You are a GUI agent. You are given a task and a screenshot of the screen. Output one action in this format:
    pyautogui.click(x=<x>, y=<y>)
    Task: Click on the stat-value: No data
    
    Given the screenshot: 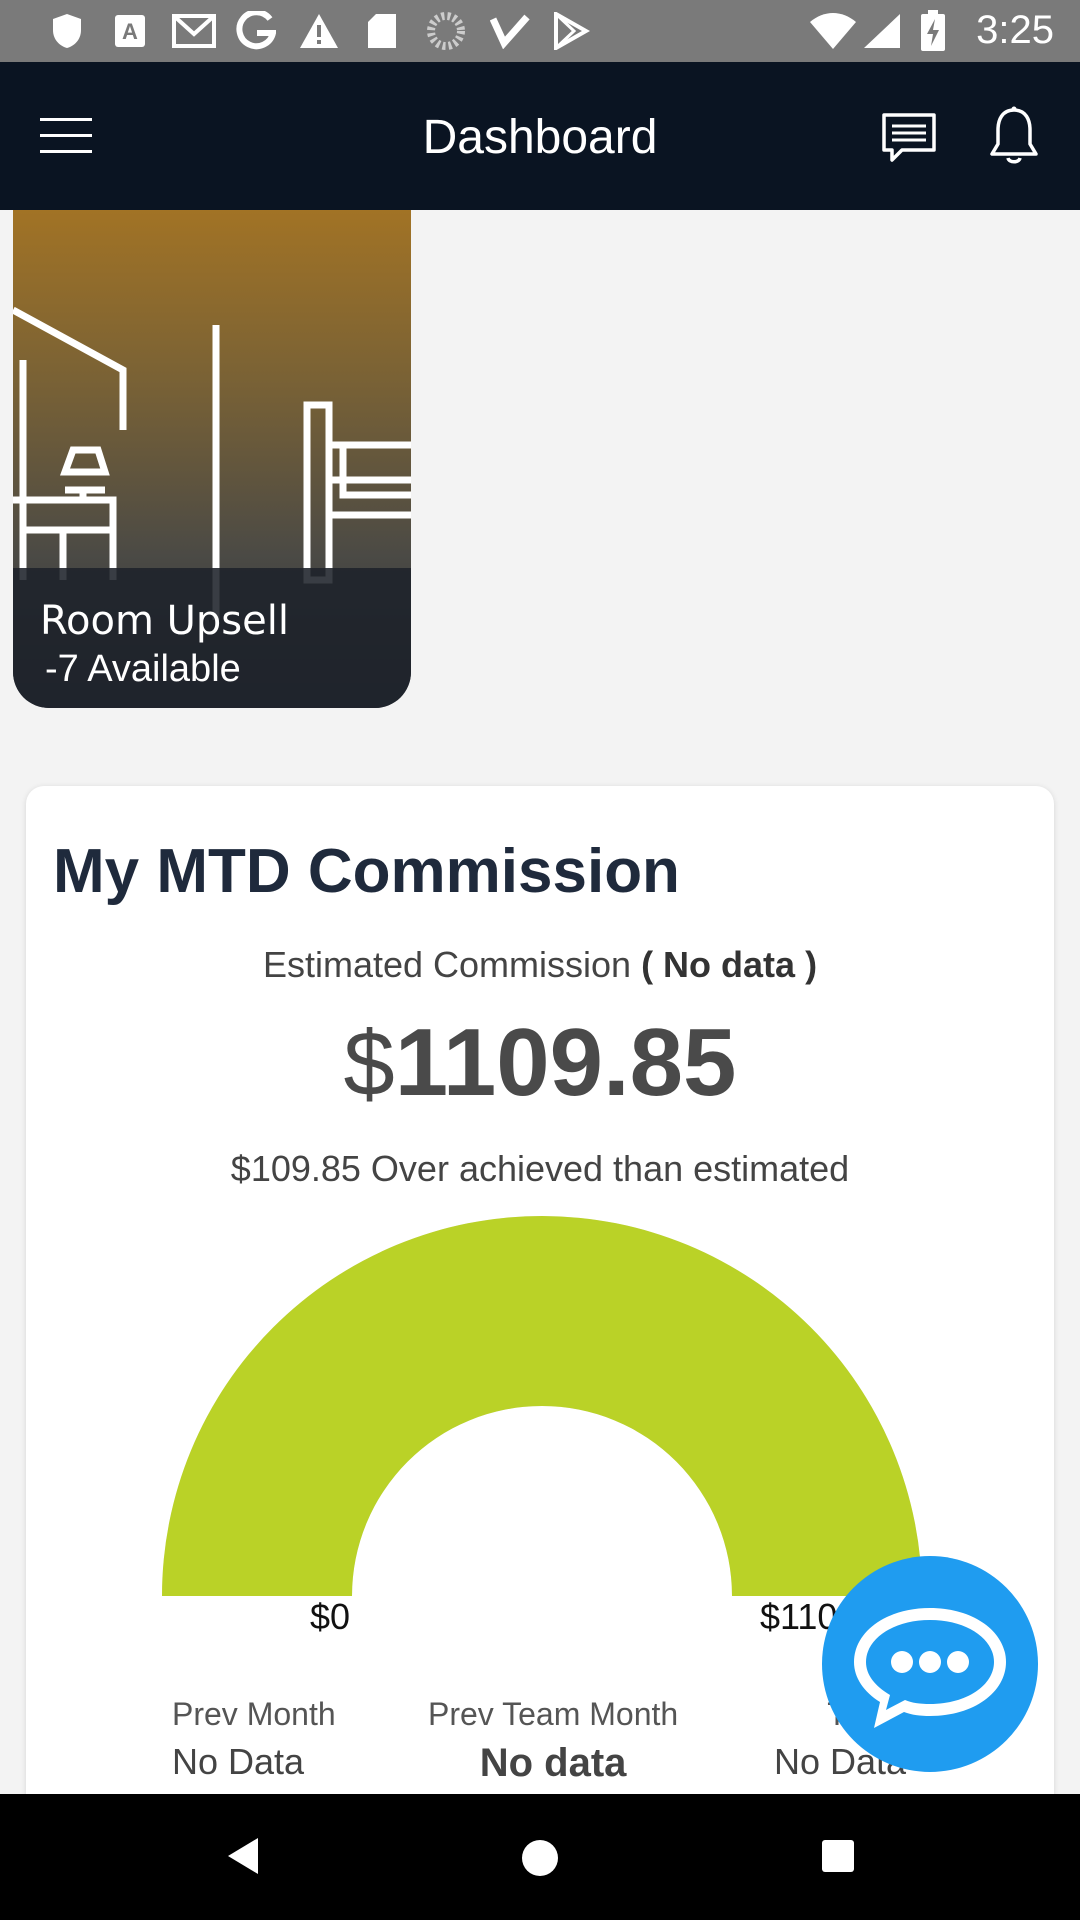 What is the action you would take?
    pyautogui.click(x=553, y=1763)
    